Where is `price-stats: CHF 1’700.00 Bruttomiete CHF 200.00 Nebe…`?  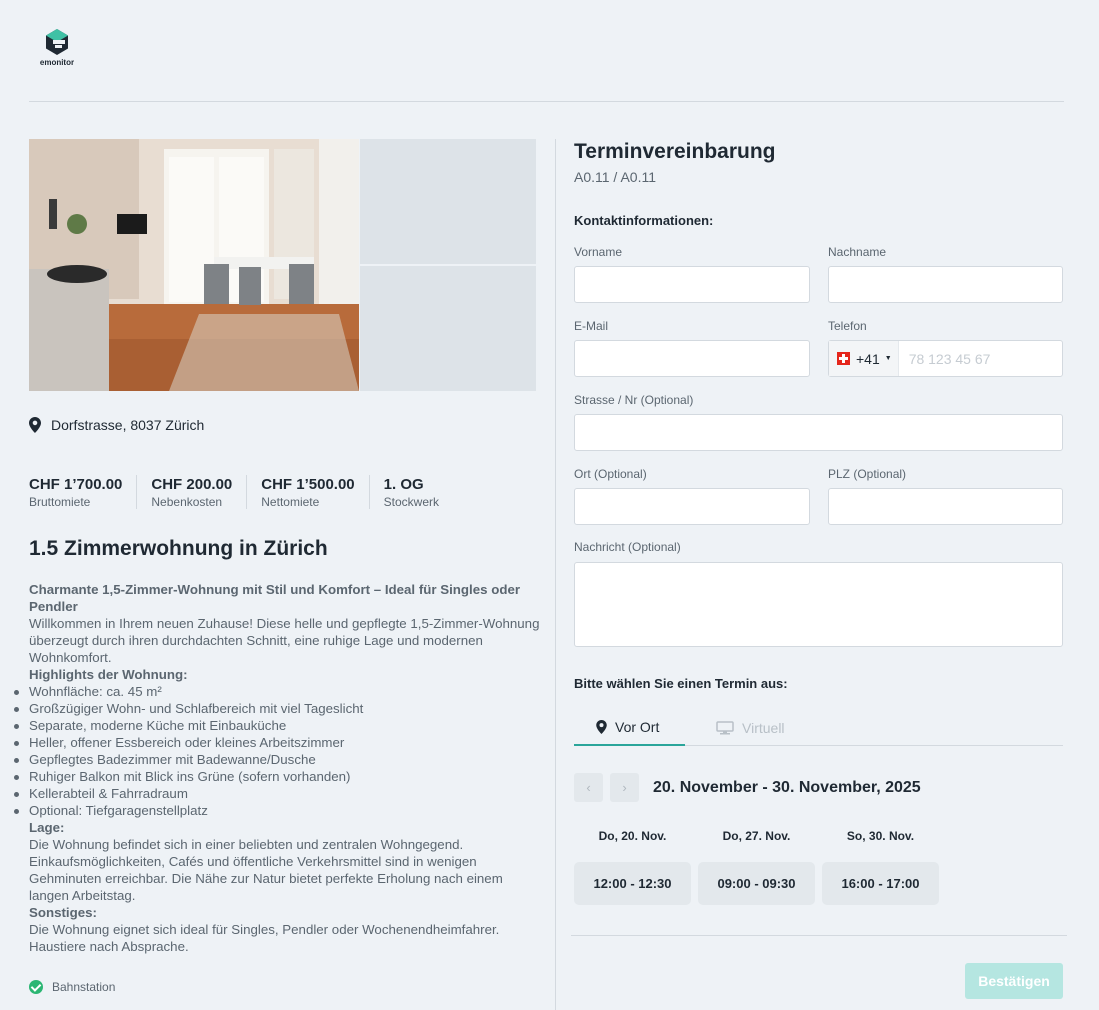
price-stats: CHF 1’700.00 Bruttomiete CHF 200.00 Nebe… is located at coordinates (241, 492).